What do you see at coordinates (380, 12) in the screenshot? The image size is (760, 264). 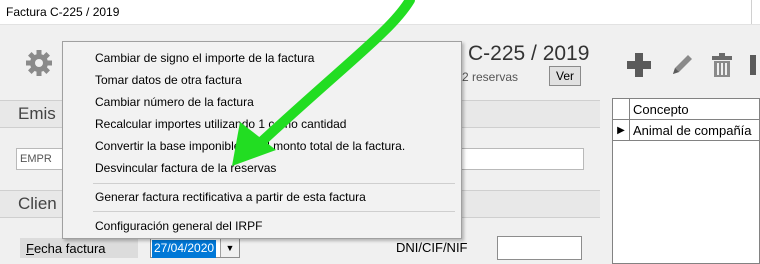 I see `title-bar: Factura C-225 / 2019` at bounding box center [380, 12].